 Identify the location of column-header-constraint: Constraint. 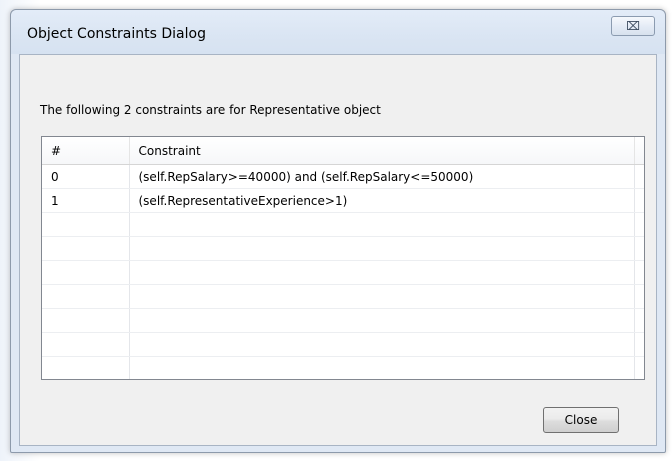
(382, 151).